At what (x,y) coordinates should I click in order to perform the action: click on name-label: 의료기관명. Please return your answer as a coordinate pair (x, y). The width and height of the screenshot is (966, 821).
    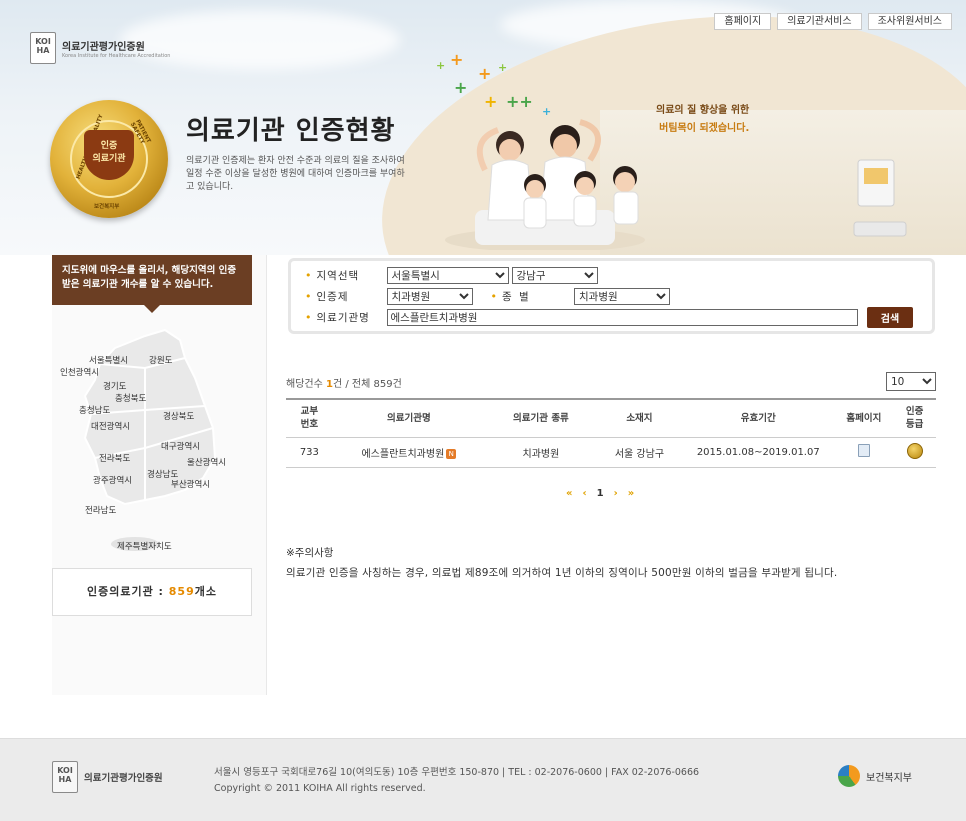
    Looking at the image, I should click on (343, 318).